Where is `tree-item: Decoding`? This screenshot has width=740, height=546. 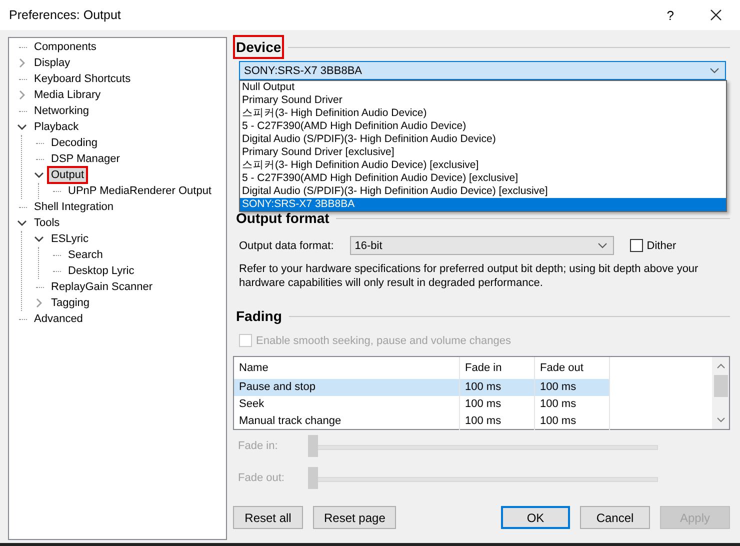 tree-item: Decoding is located at coordinates (74, 143).